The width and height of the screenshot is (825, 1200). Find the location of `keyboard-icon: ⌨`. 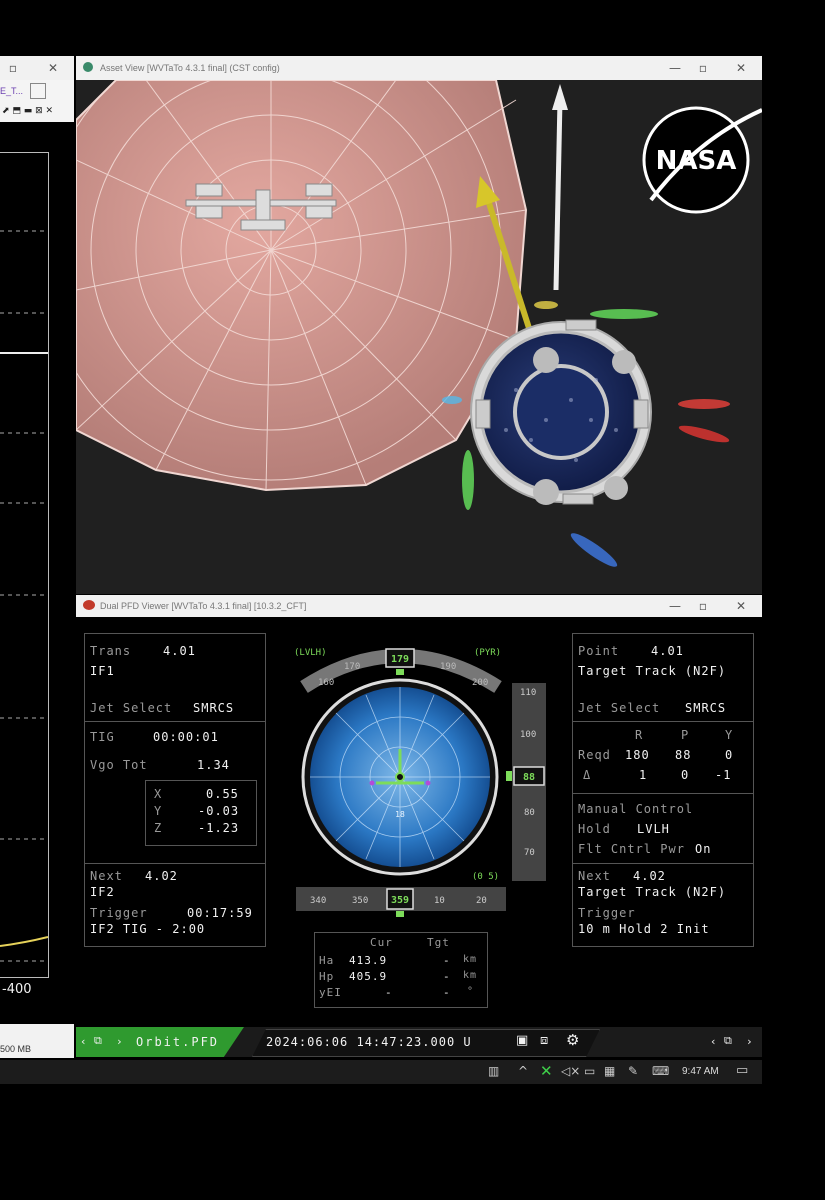

keyboard-icon: ⌨ is located at coordinates (660, 1071).